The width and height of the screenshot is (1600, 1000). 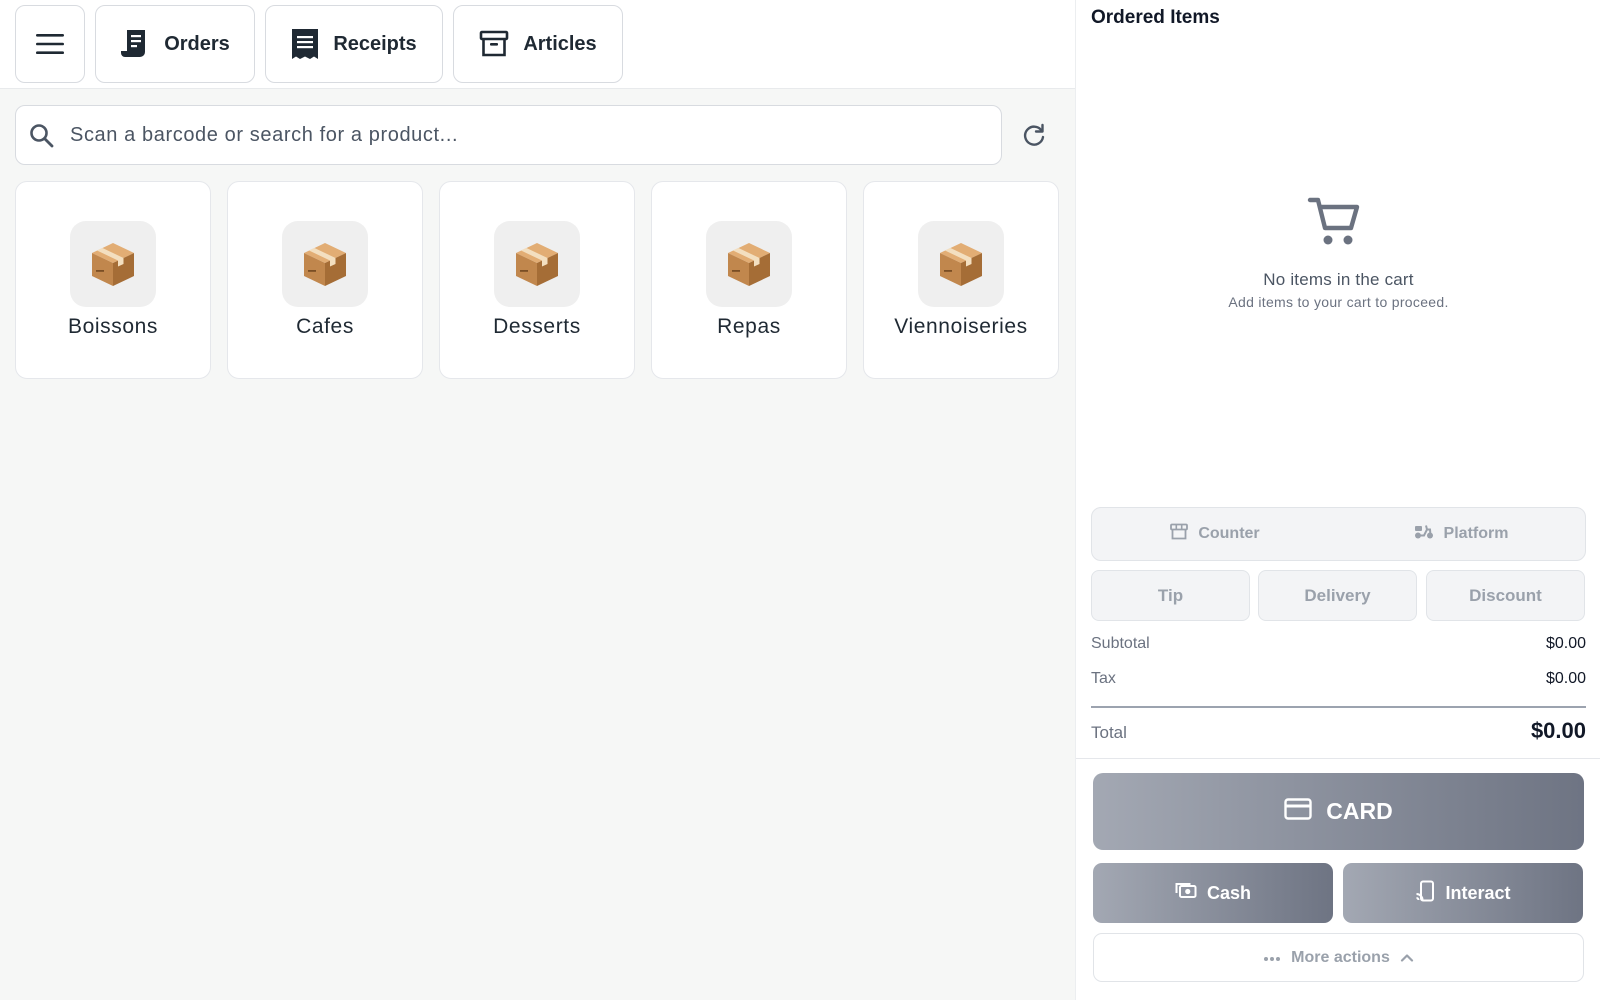 I want to click on search-input, so click(x=520, y=135).